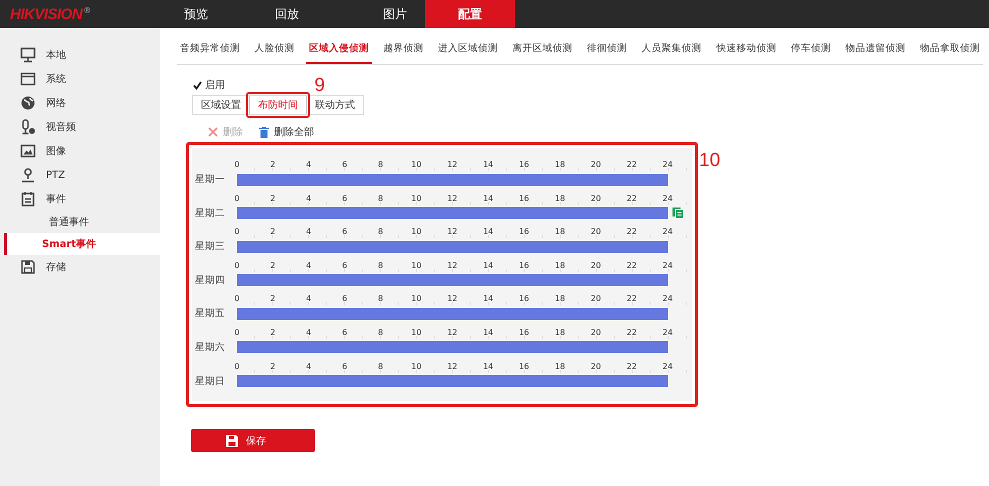 The width and height of the screenshot is (989, 486). What do you see at coordinates (80, 267) in the screenshot?
I see `sidebar-item: 存储` at bounding box center [80, 267].